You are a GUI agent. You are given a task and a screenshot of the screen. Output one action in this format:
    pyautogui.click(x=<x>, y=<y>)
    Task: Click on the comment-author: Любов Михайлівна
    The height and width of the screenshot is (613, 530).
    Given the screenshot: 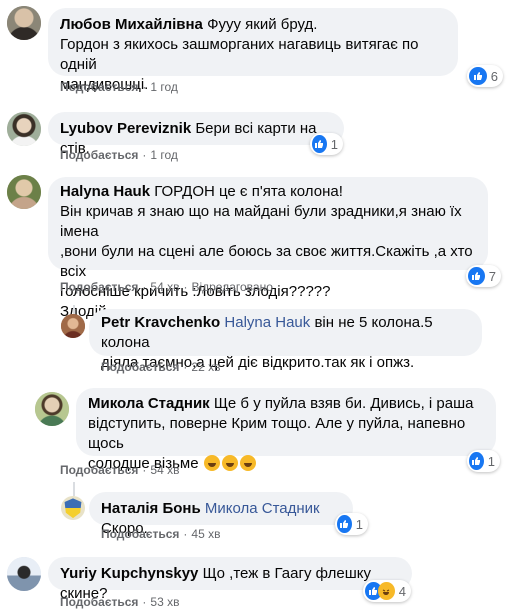 What is the action you would take?
    pyautogui.click(x=131, y=24)
    